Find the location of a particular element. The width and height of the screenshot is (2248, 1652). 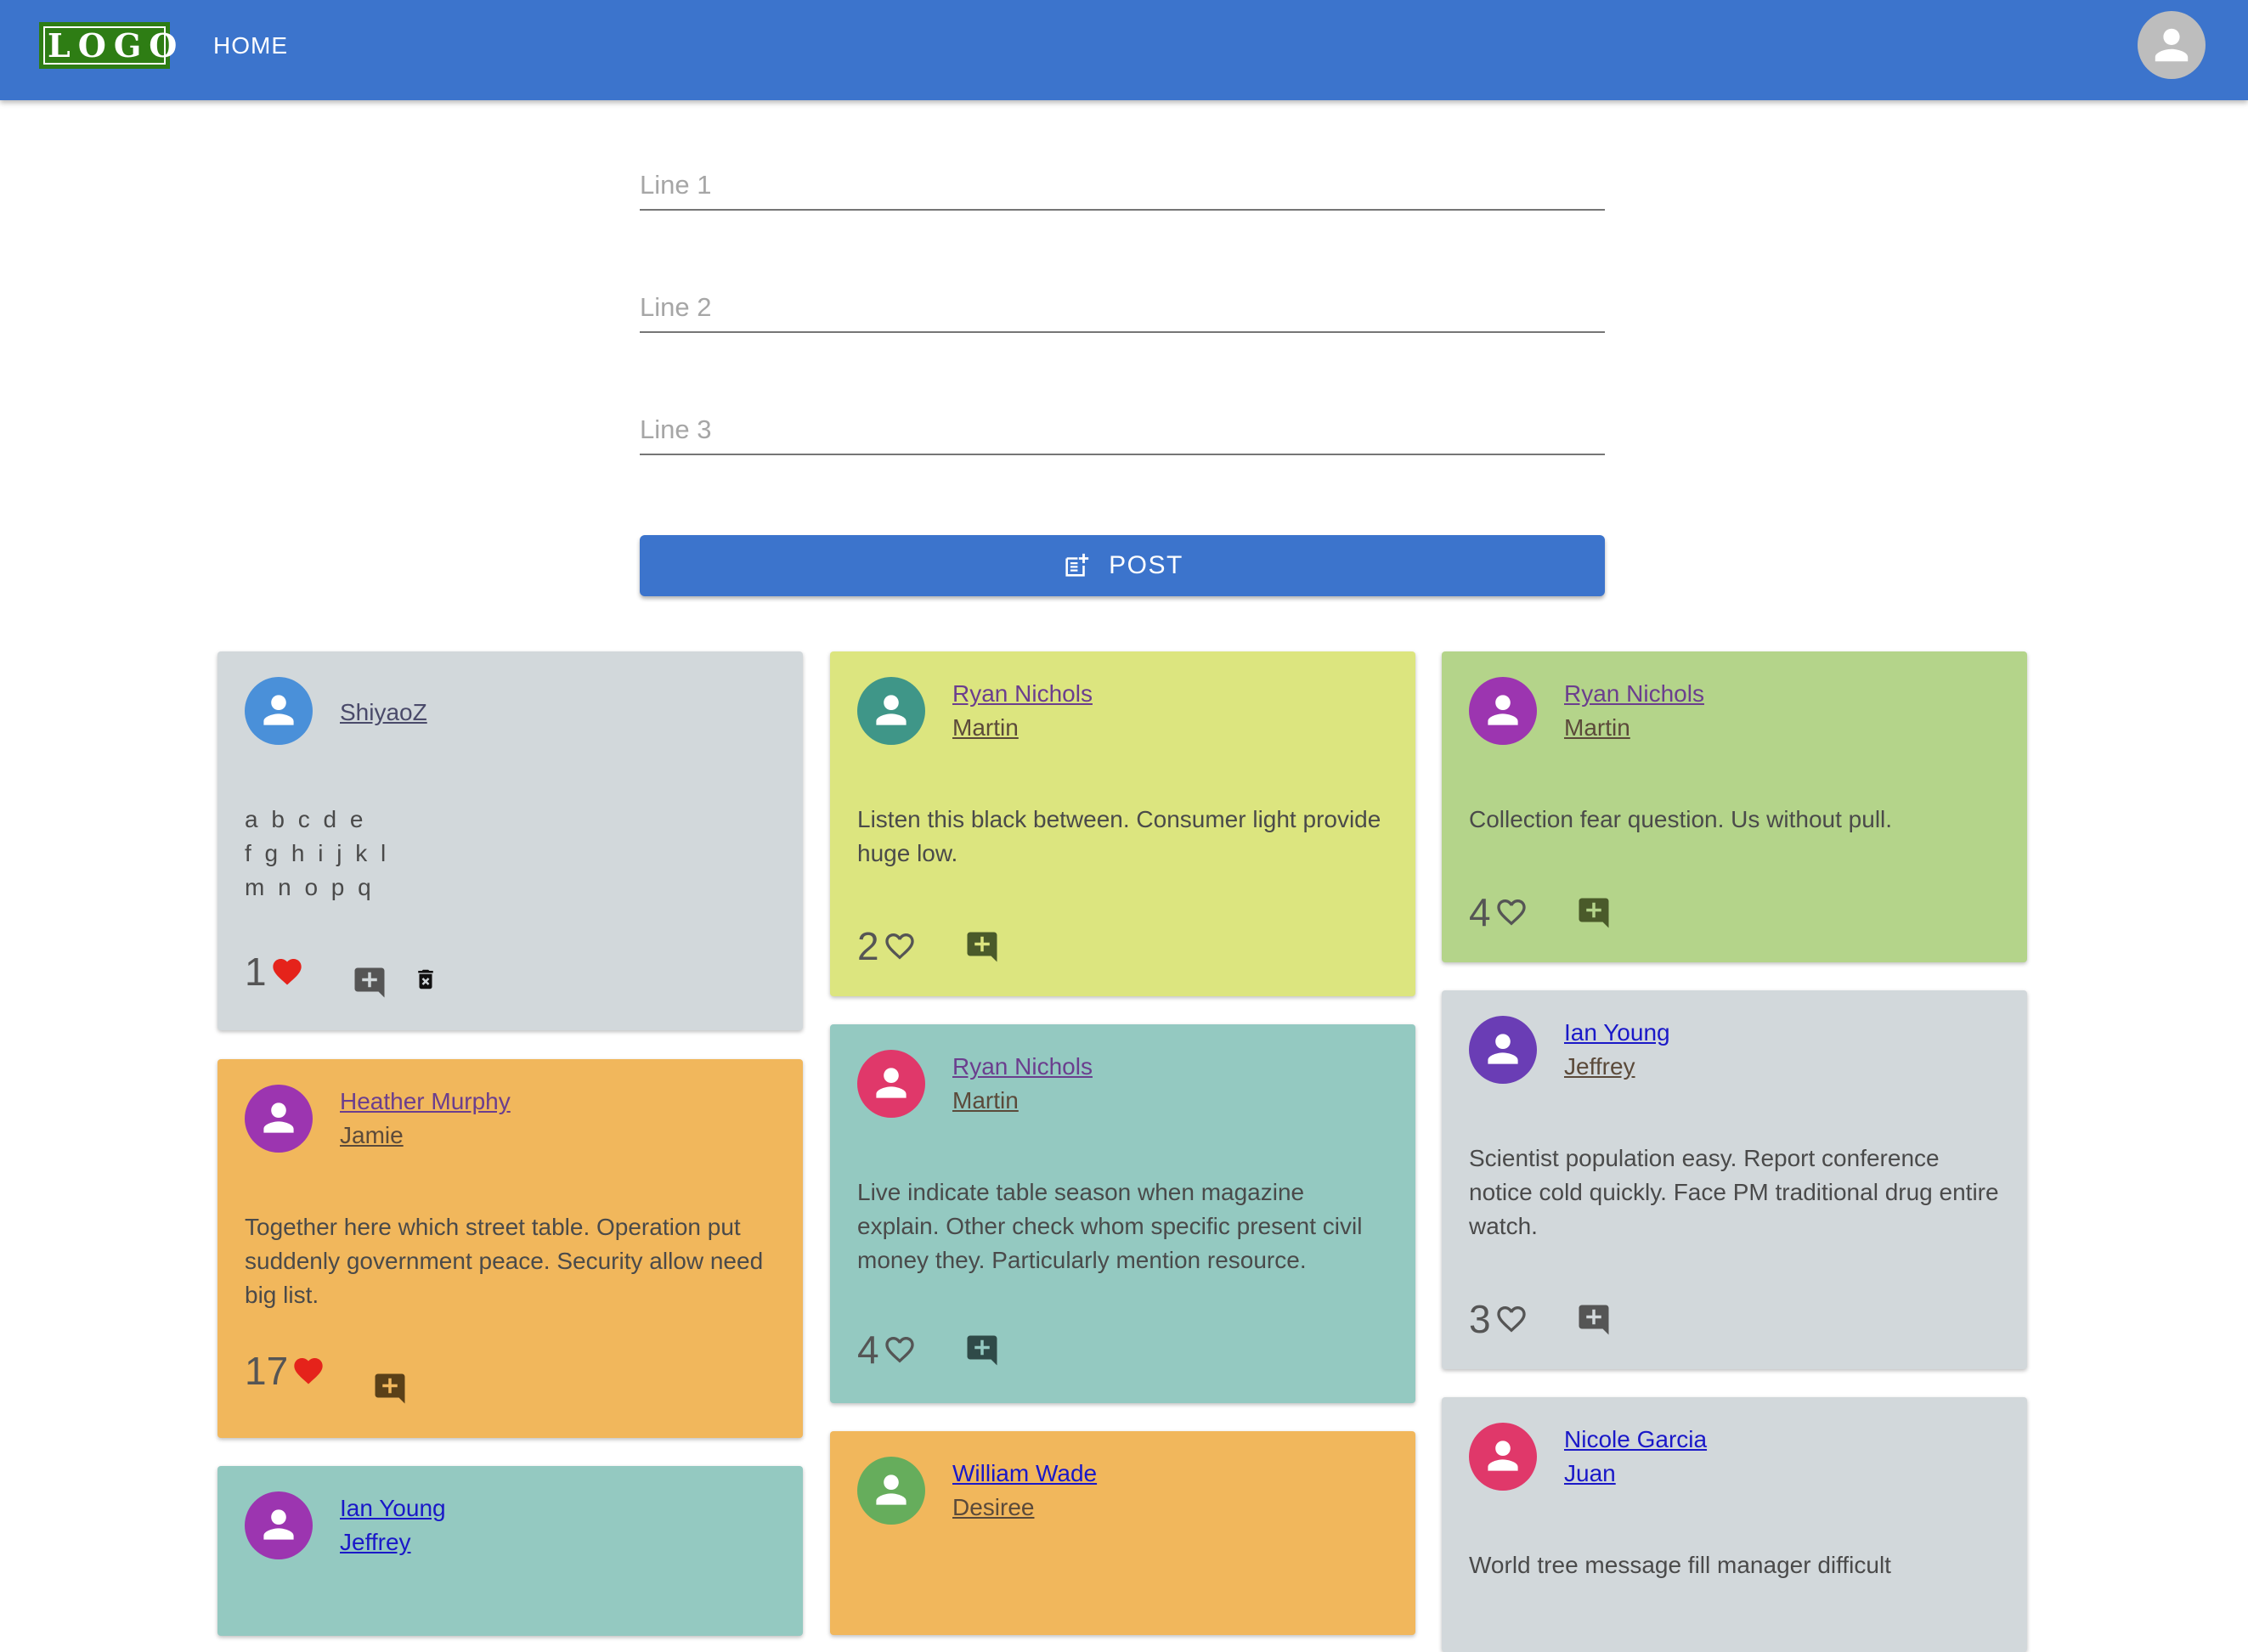

like-count: 1 is located at coordinates (256, 972).